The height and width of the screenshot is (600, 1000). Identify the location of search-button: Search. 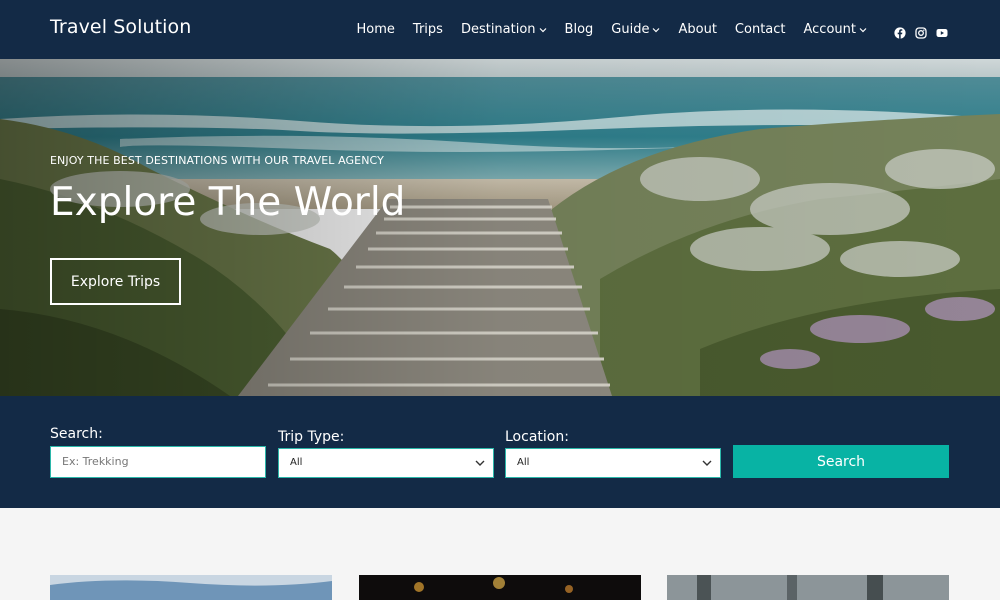
(841, 461).